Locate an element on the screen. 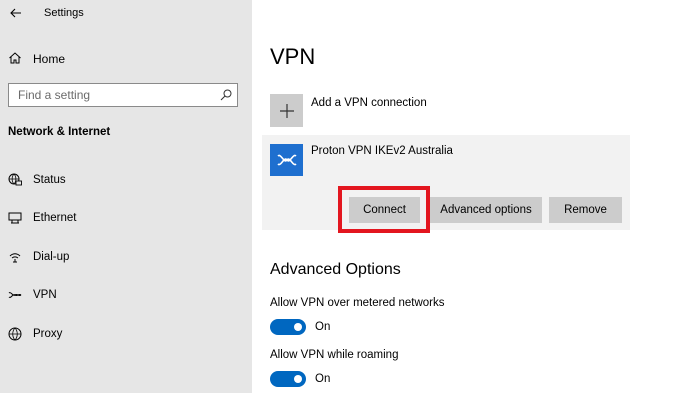 The height and width of the screenshot is (393, 700). app-title: Settings is located at coordinates (64, 13).